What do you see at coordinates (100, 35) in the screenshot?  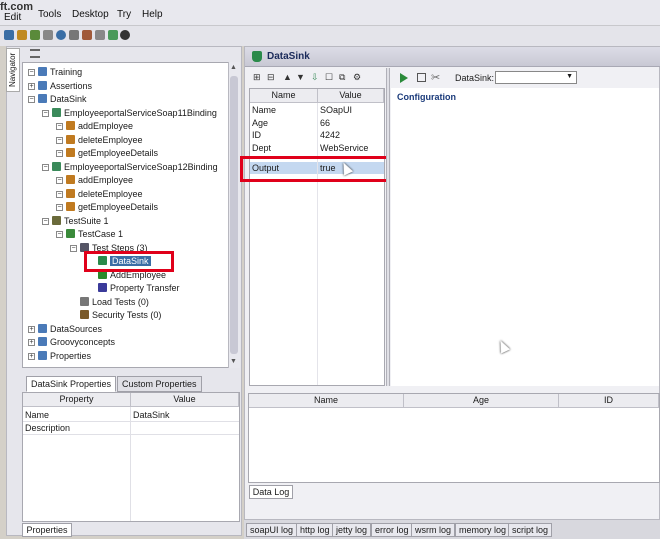 I see `cut-icon` at bounding box center [100, 35].